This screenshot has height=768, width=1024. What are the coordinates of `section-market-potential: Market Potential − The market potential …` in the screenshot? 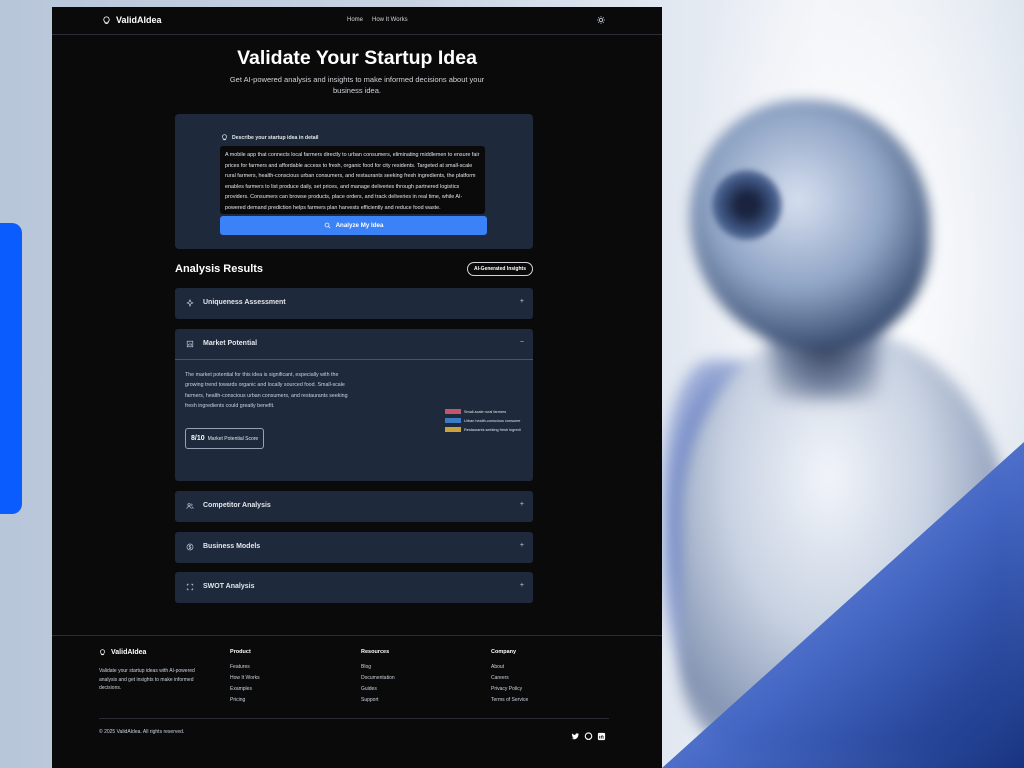 It's located at (354, 405).